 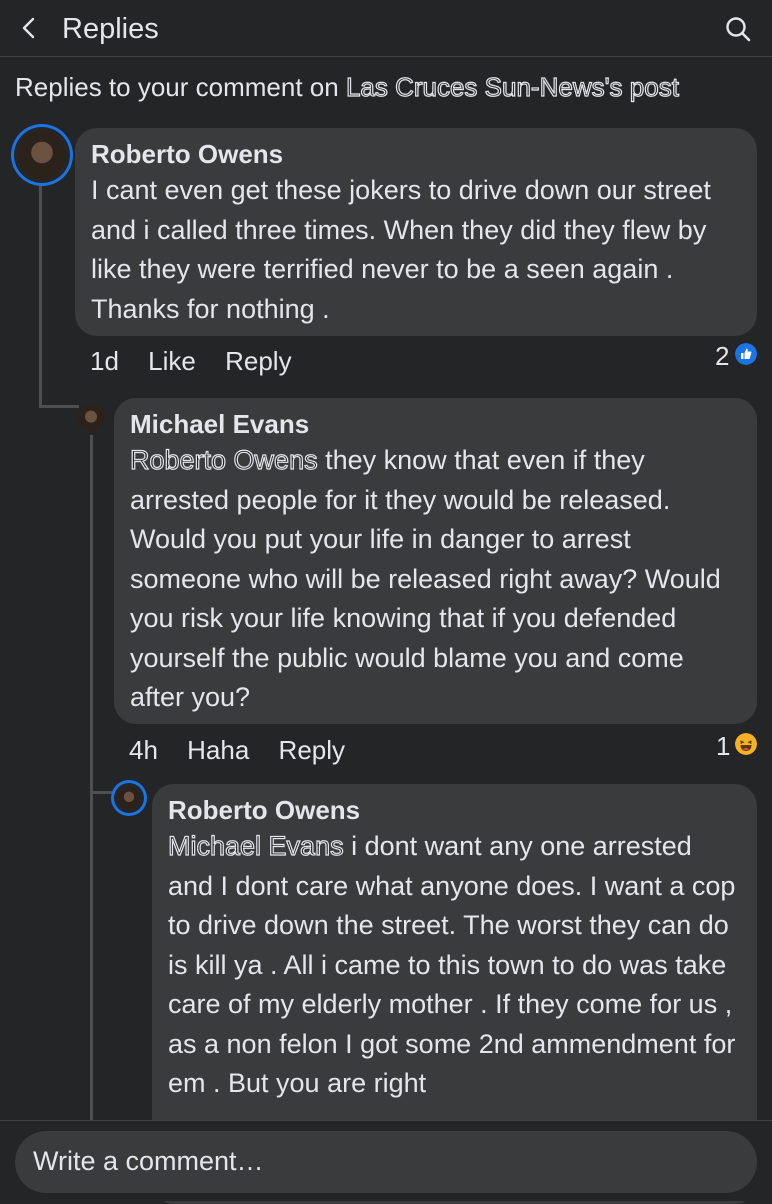 I want to click on chevron-left-icon, so click(x=30, y=28).